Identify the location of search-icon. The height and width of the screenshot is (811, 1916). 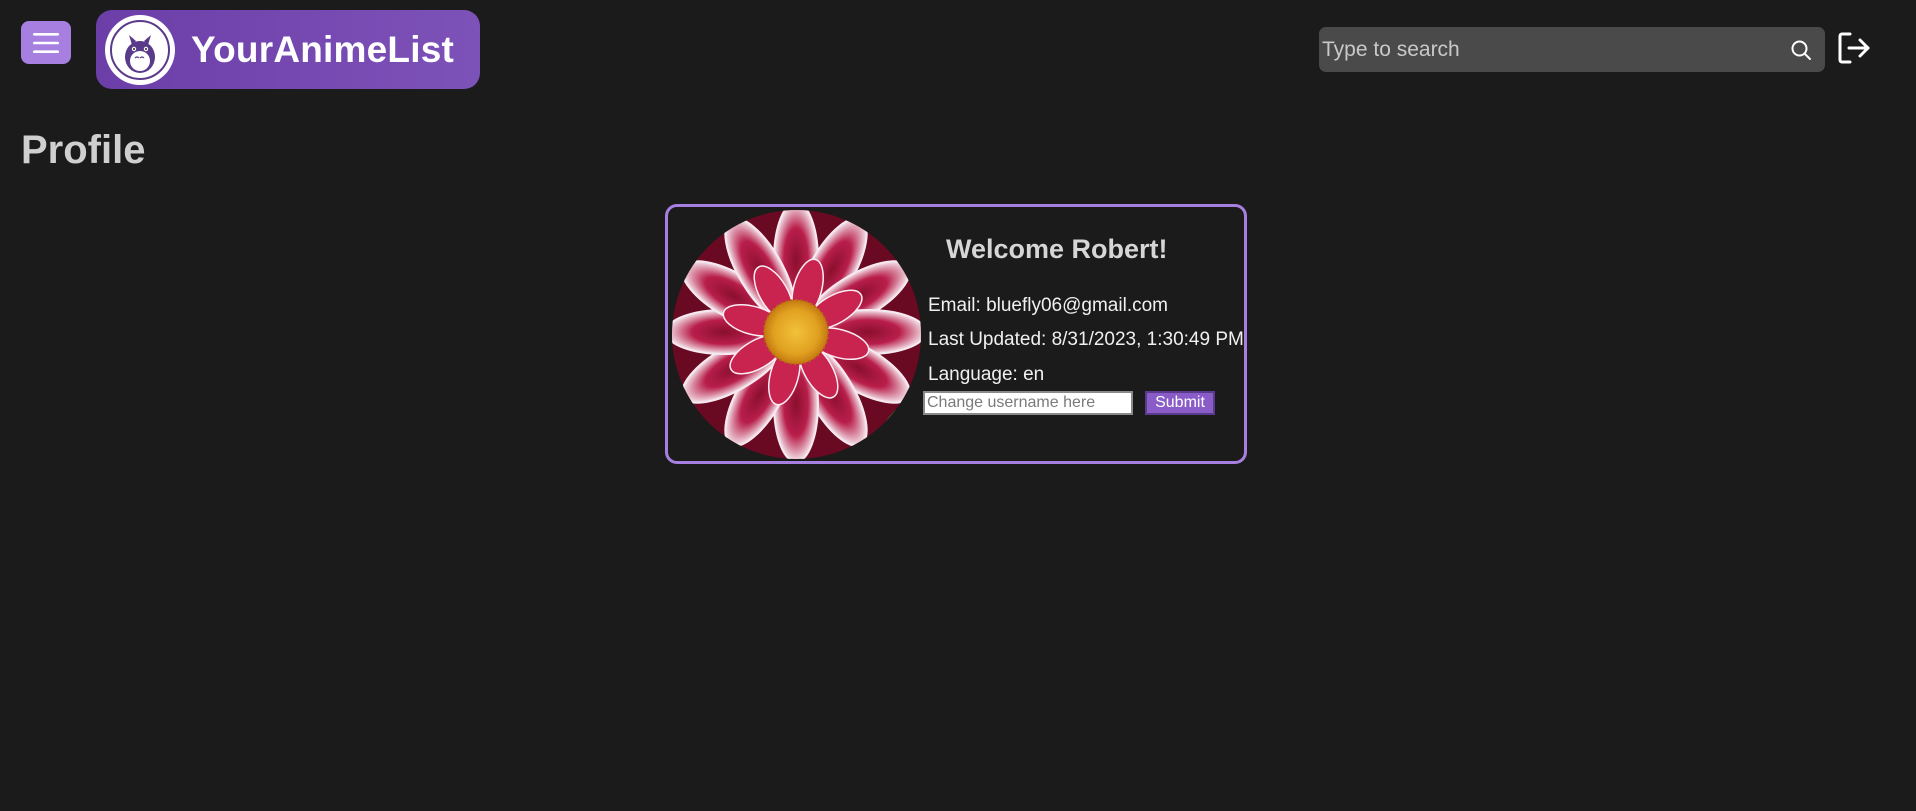
(1801, 50).